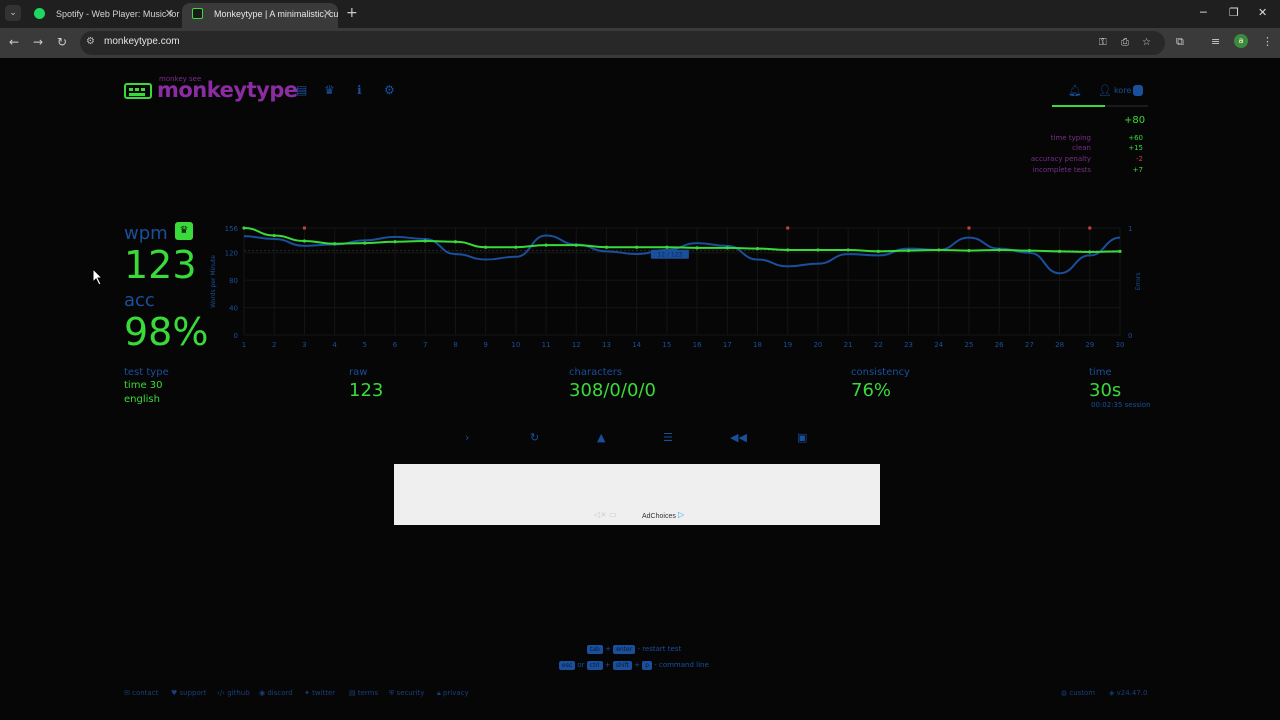  Describe the element at coordinates (1267, 41) in the screenshot. I see `menu-icon: ⋮` at that location.